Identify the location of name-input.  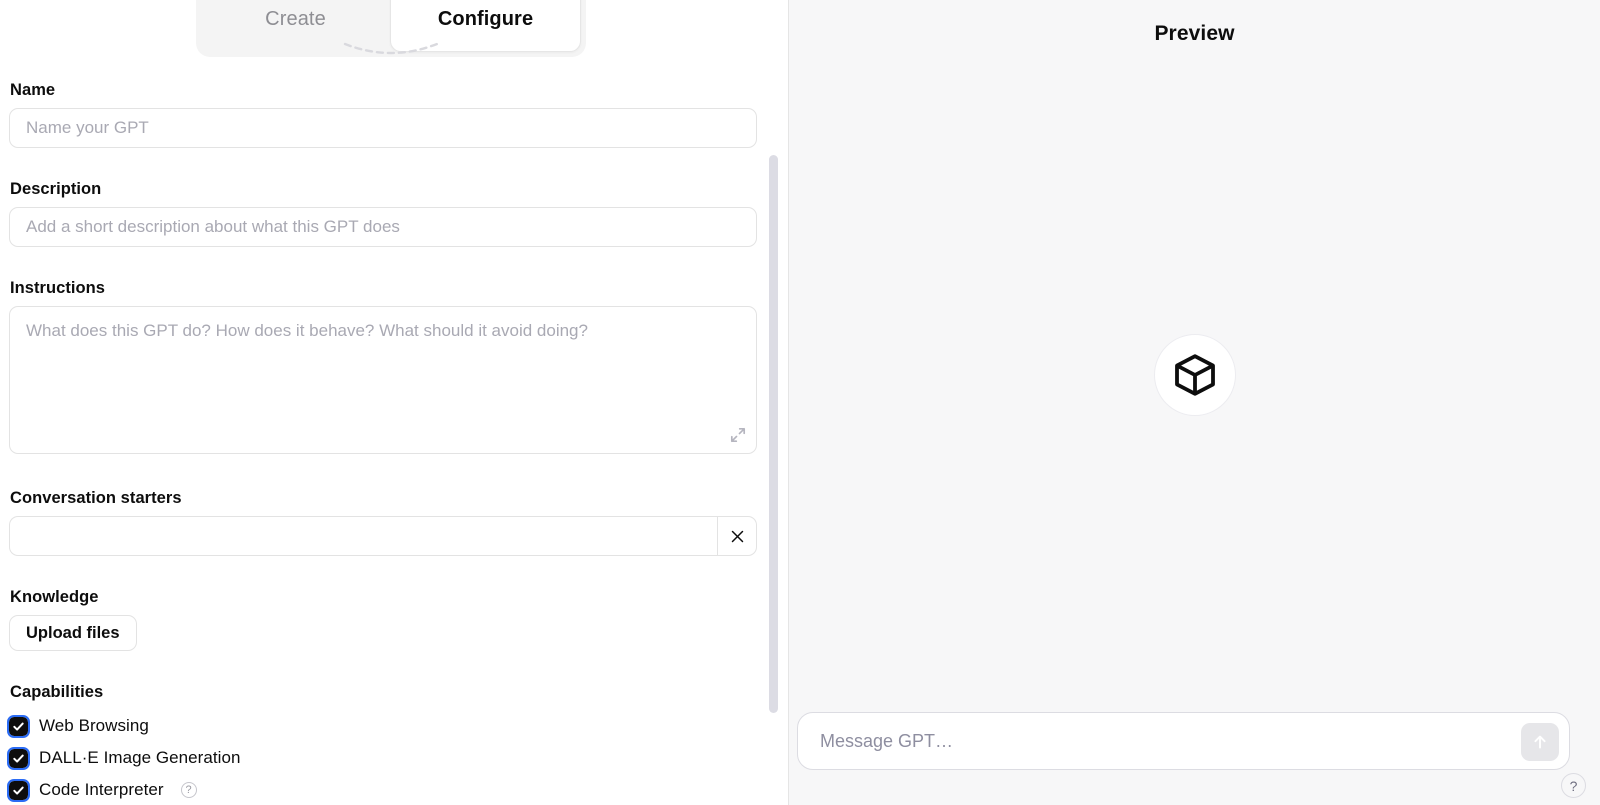
(383, 128).